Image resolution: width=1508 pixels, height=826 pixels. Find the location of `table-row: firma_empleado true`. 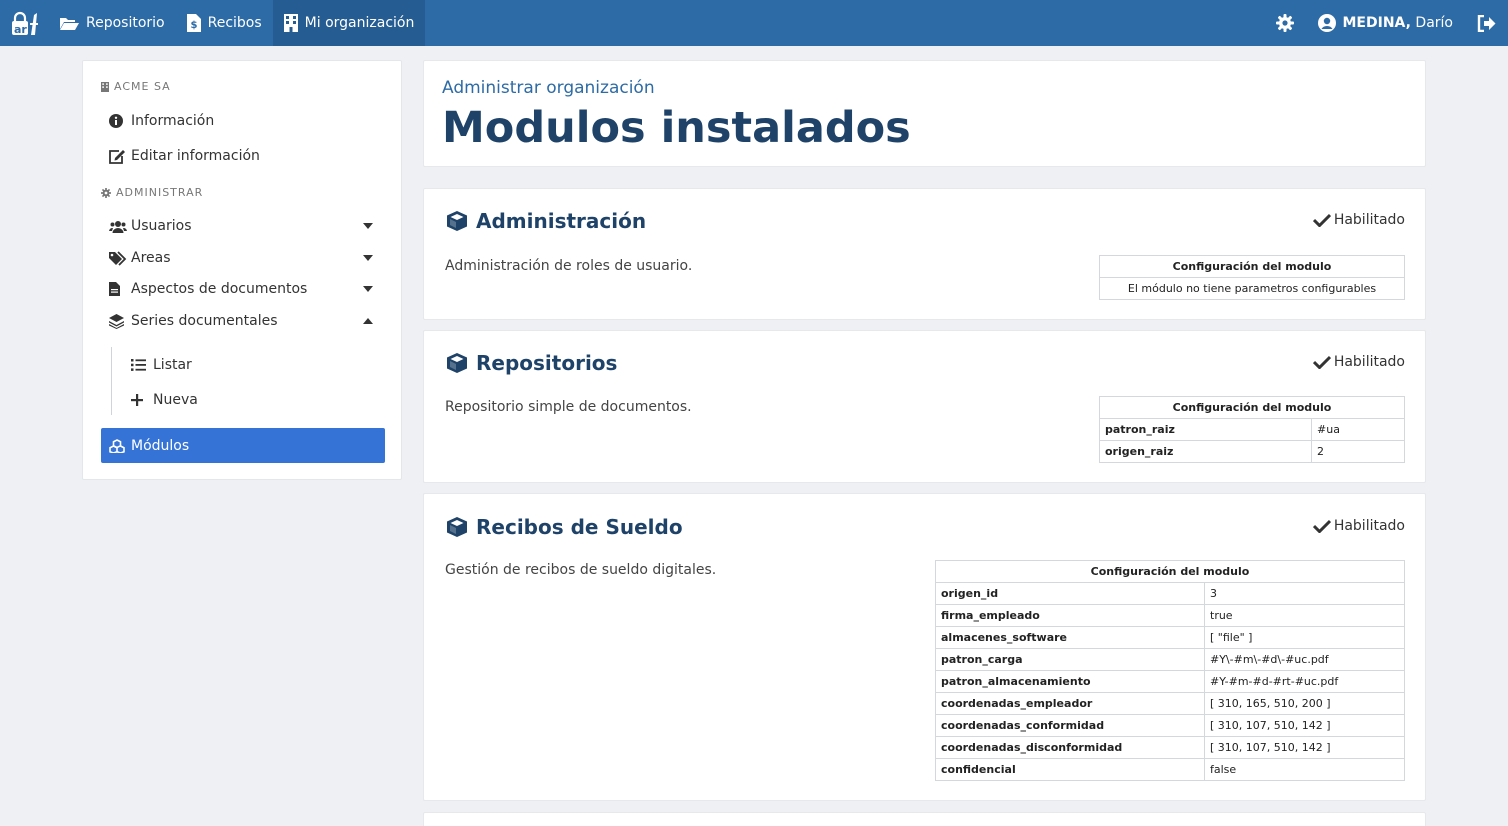

table-row: firma_empleado true is located at coordinates (1170, 615).